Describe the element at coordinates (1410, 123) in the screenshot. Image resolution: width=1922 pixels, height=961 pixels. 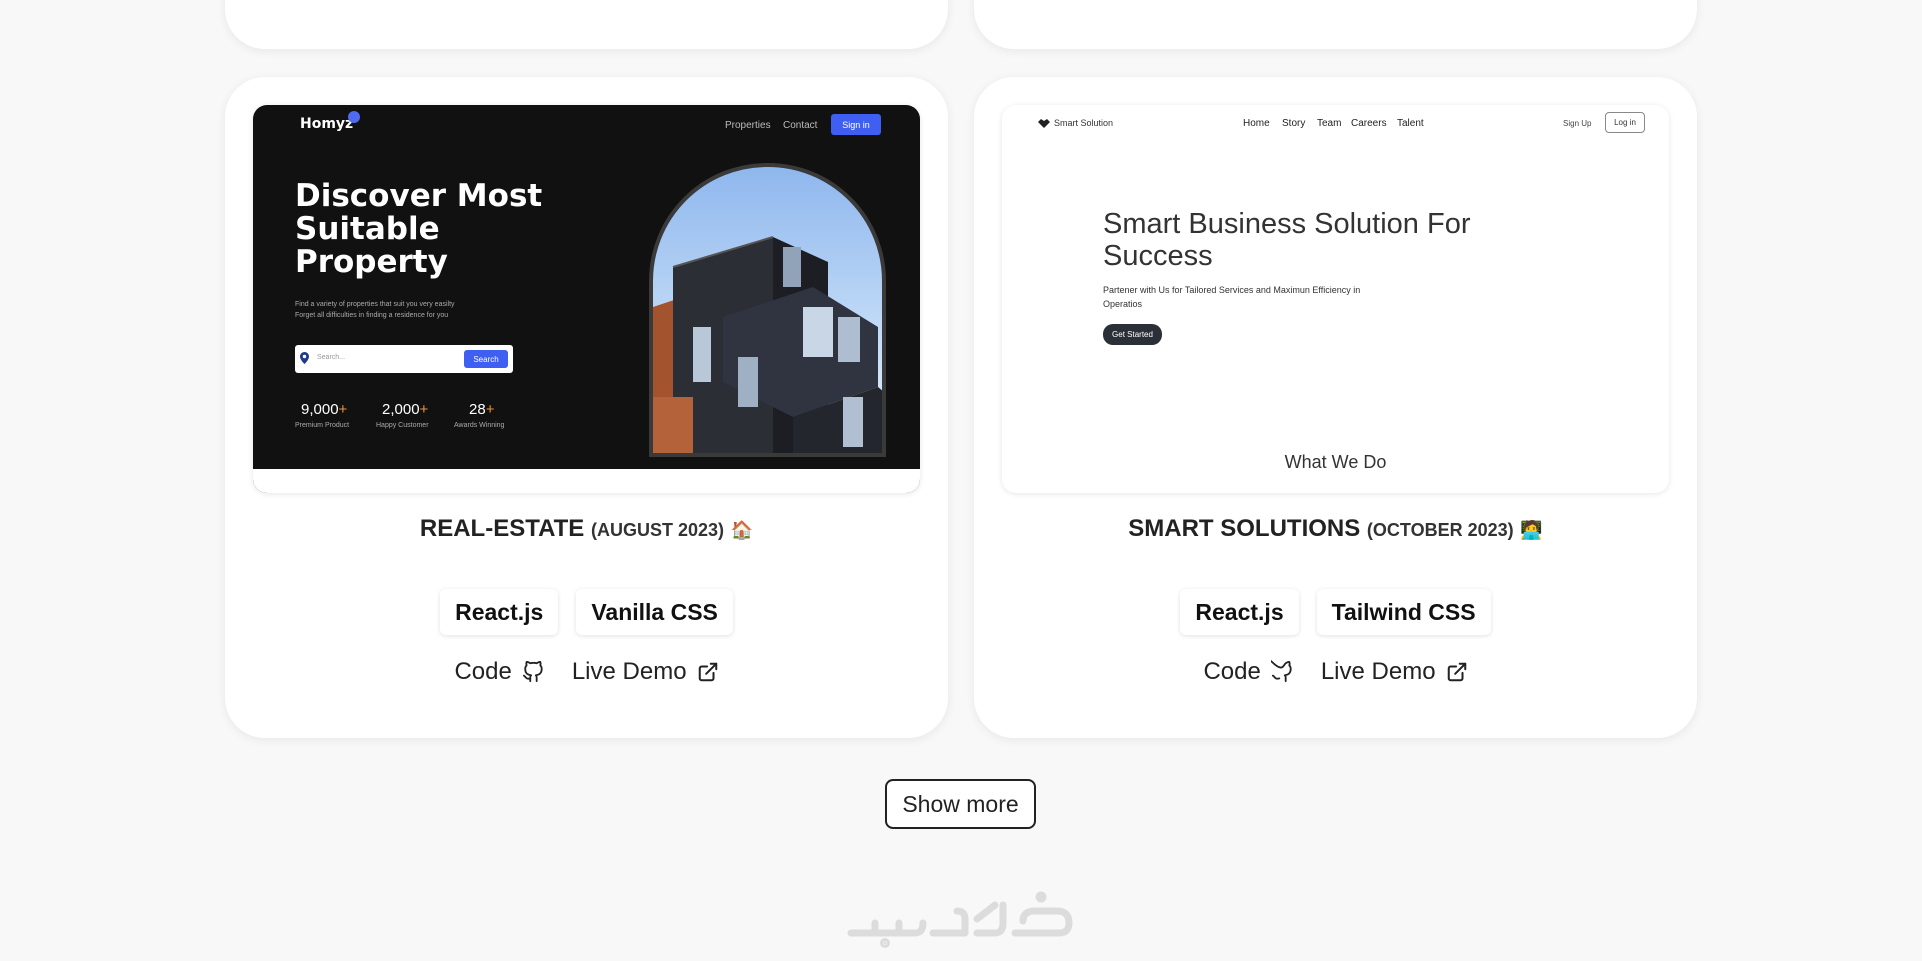
I see `preview-nav-talent: Talent` at that location.